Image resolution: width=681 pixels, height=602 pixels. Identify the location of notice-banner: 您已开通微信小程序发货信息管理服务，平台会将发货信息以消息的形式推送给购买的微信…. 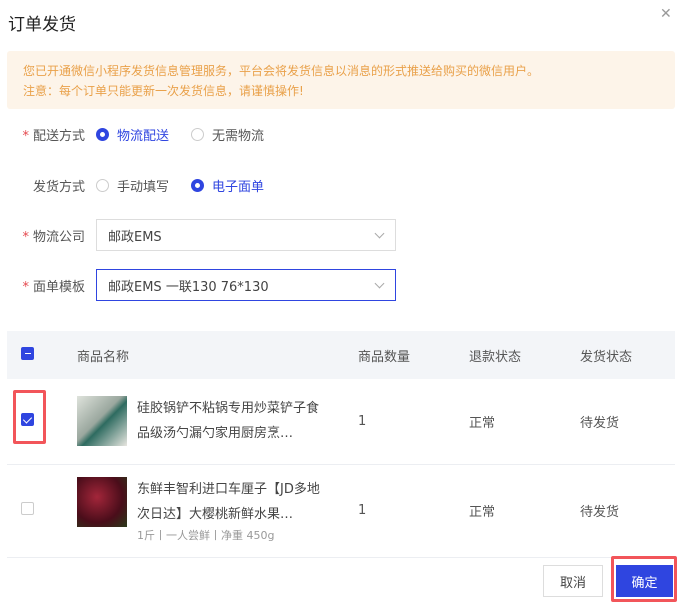
(341, 80).